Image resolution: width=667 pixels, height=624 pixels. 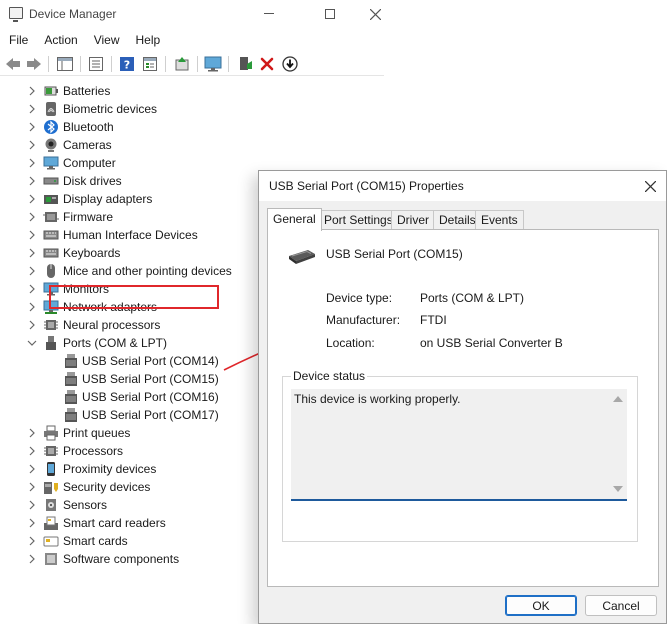 I want to click on tree-item-label: Proximity devices, so click(x=110, y=469).